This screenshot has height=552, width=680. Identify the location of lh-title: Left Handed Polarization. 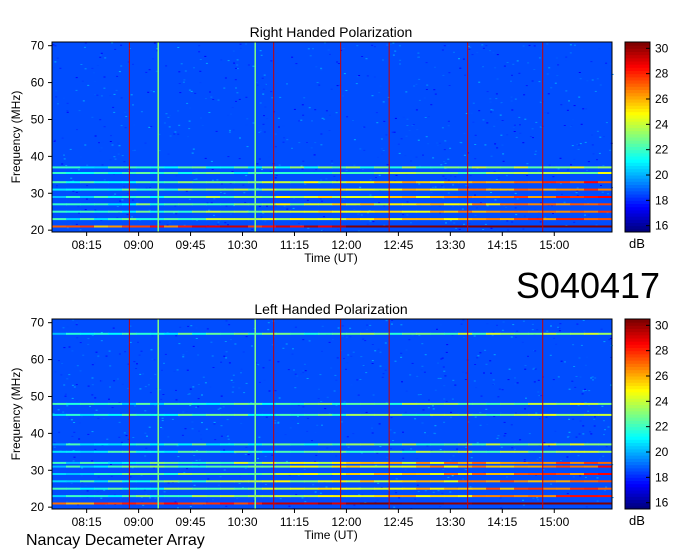
(330, 309).